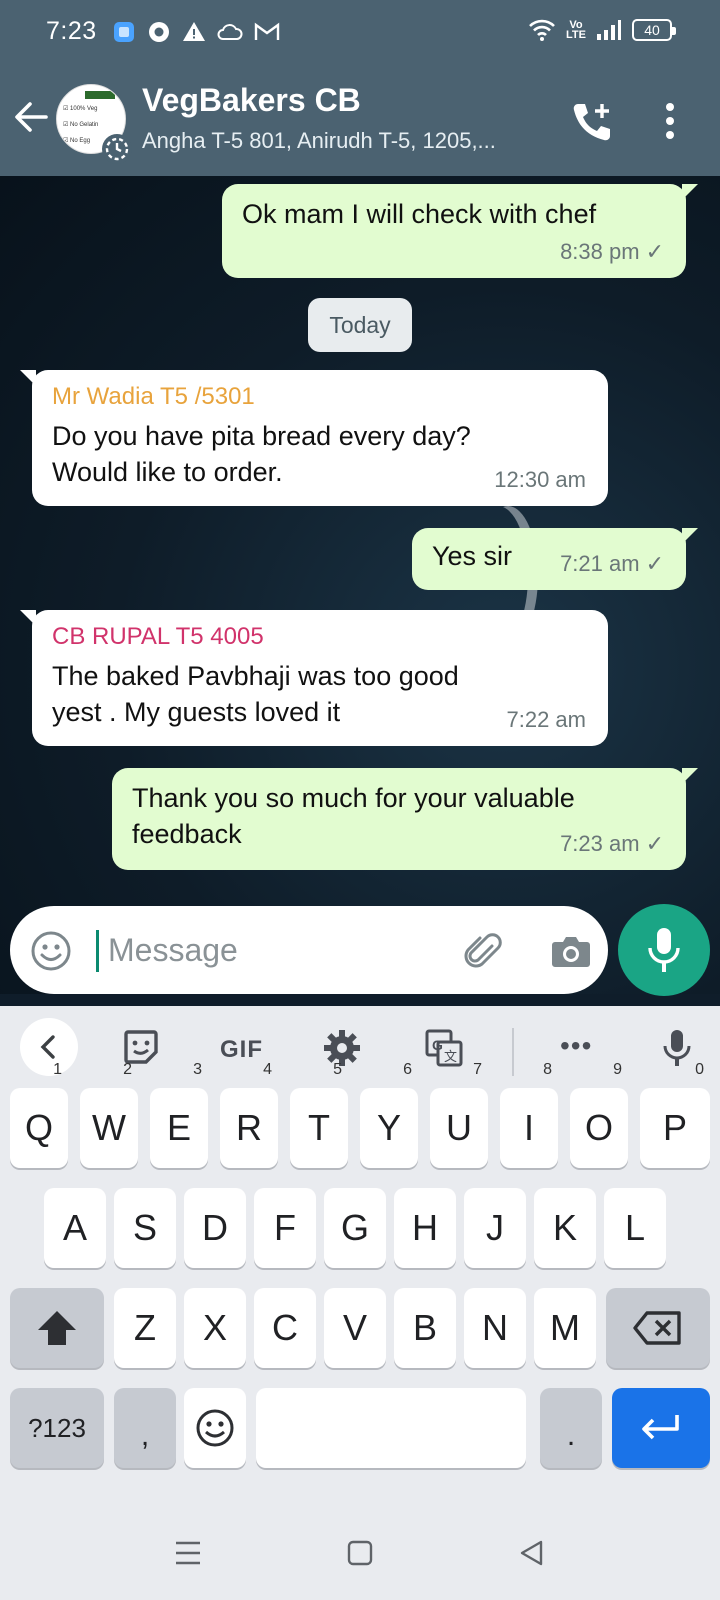 The image size is (720, 1600). What do you see at coordinates (188, 1553) in the screenshot?
I see `recents-menu-icon` at bounding box center [188, 1553].